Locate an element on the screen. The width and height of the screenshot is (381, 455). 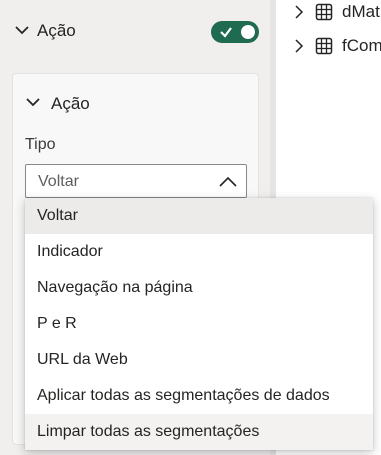
action-toggle is located at coordinates (235, 32).